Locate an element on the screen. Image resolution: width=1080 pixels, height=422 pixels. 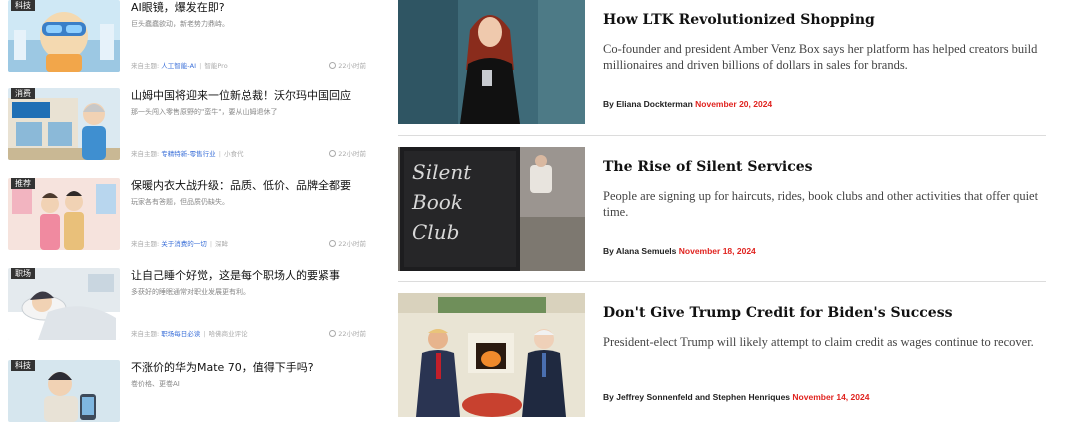
category-tag: 职场 is located at coordinates (23, 273).